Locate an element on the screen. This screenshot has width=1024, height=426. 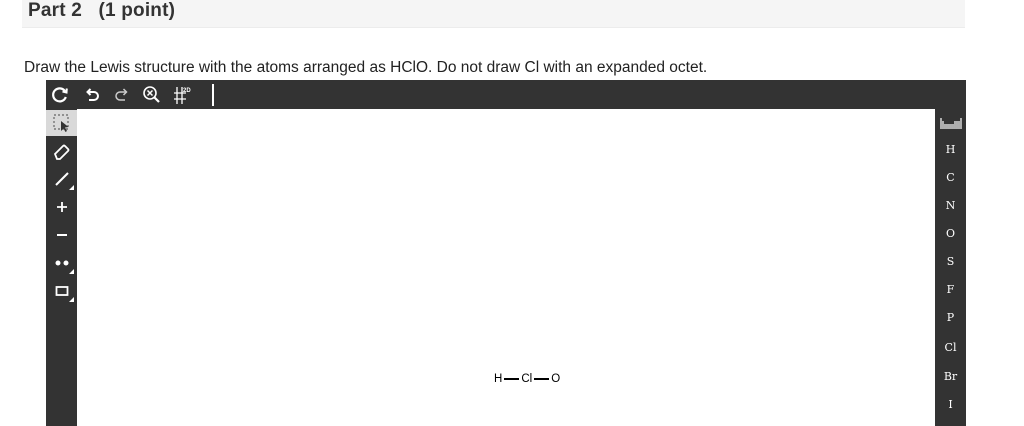
lone-pair-options-corner is located at coordinates (71, 271).